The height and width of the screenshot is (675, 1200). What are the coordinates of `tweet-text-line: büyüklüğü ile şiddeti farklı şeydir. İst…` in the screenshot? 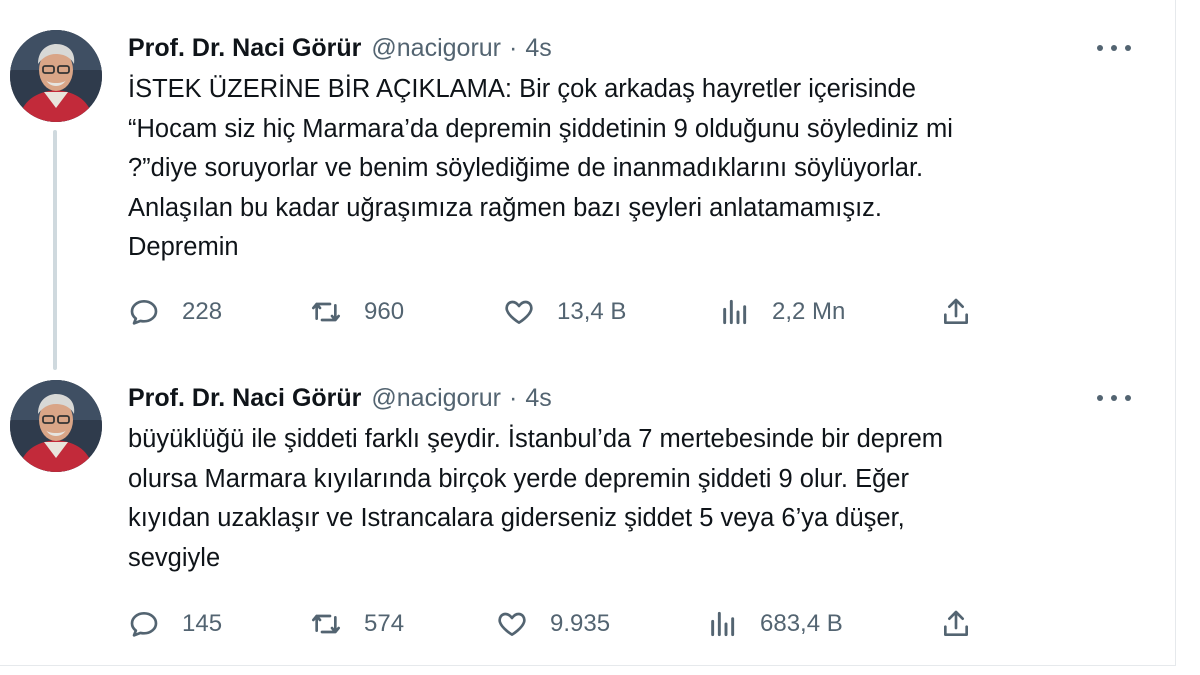 It's located at (536, 439).